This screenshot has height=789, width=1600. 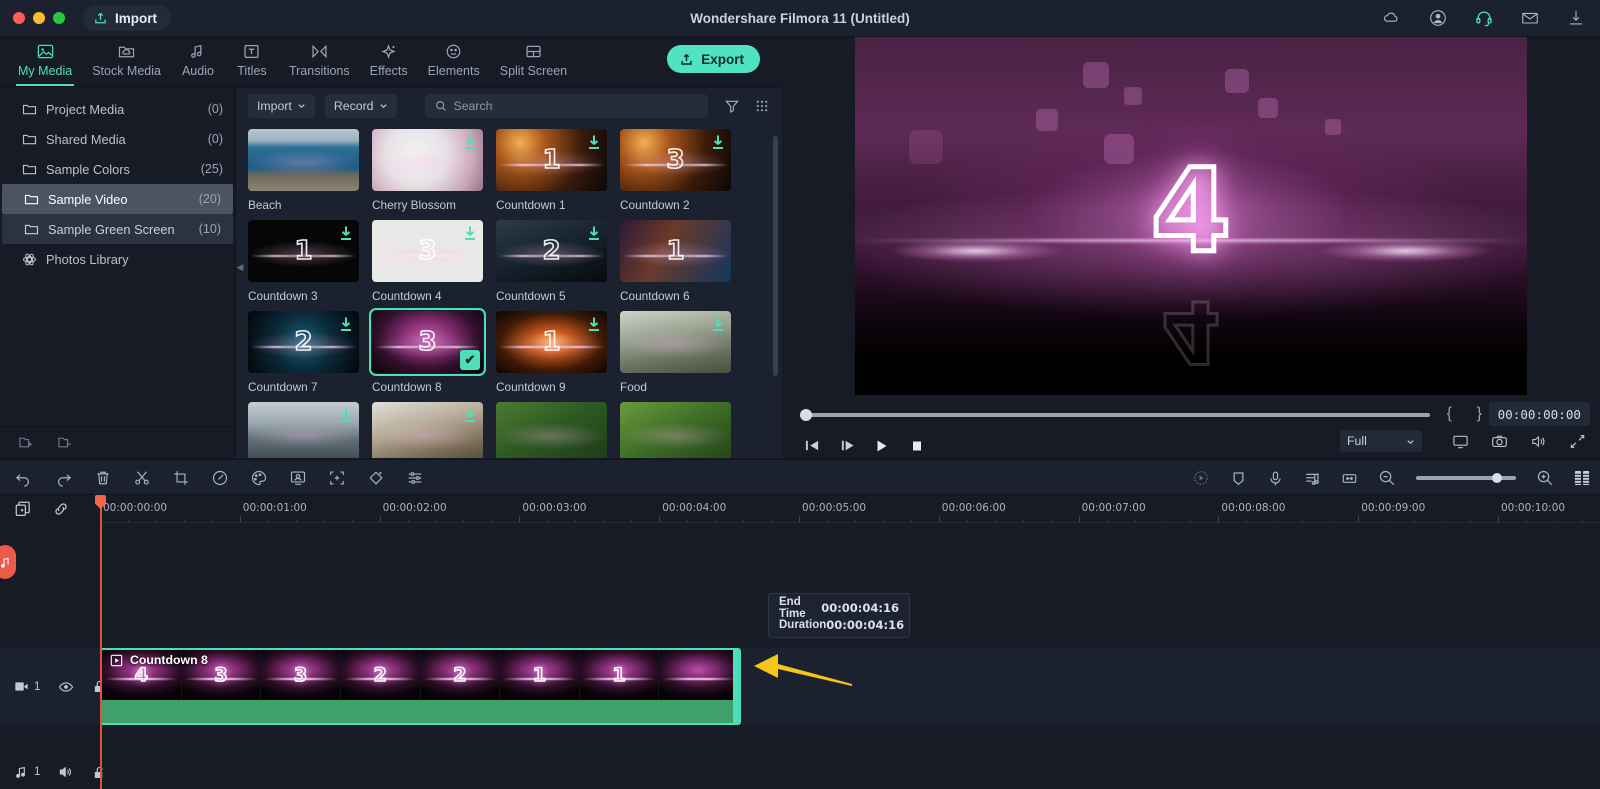 What do you see at coordinates (252, 61) in the screenshot?
I see `tab-titles: Titles` at bounding box center [252, 61].